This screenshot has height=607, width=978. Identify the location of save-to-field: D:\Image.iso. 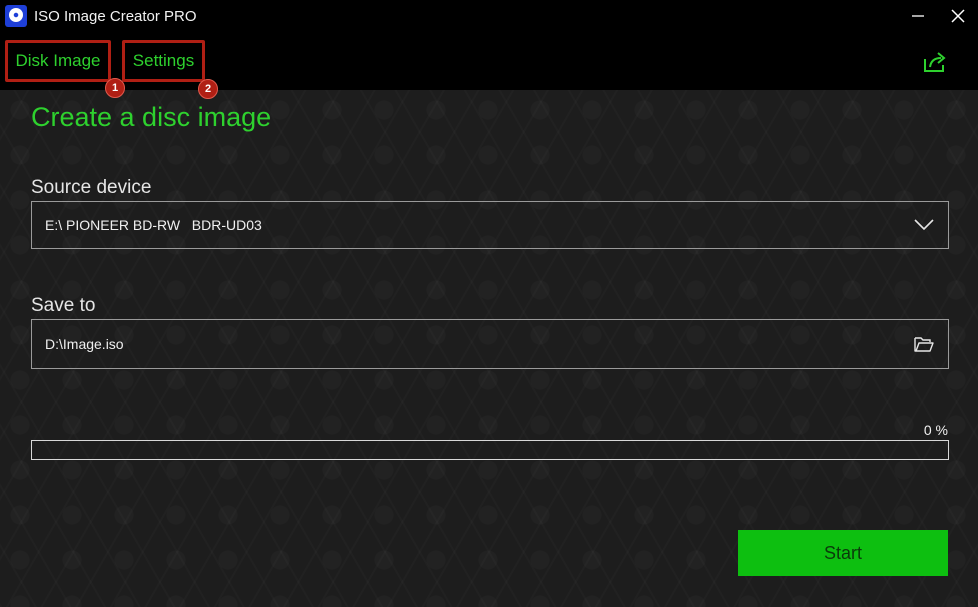
(490, 344).